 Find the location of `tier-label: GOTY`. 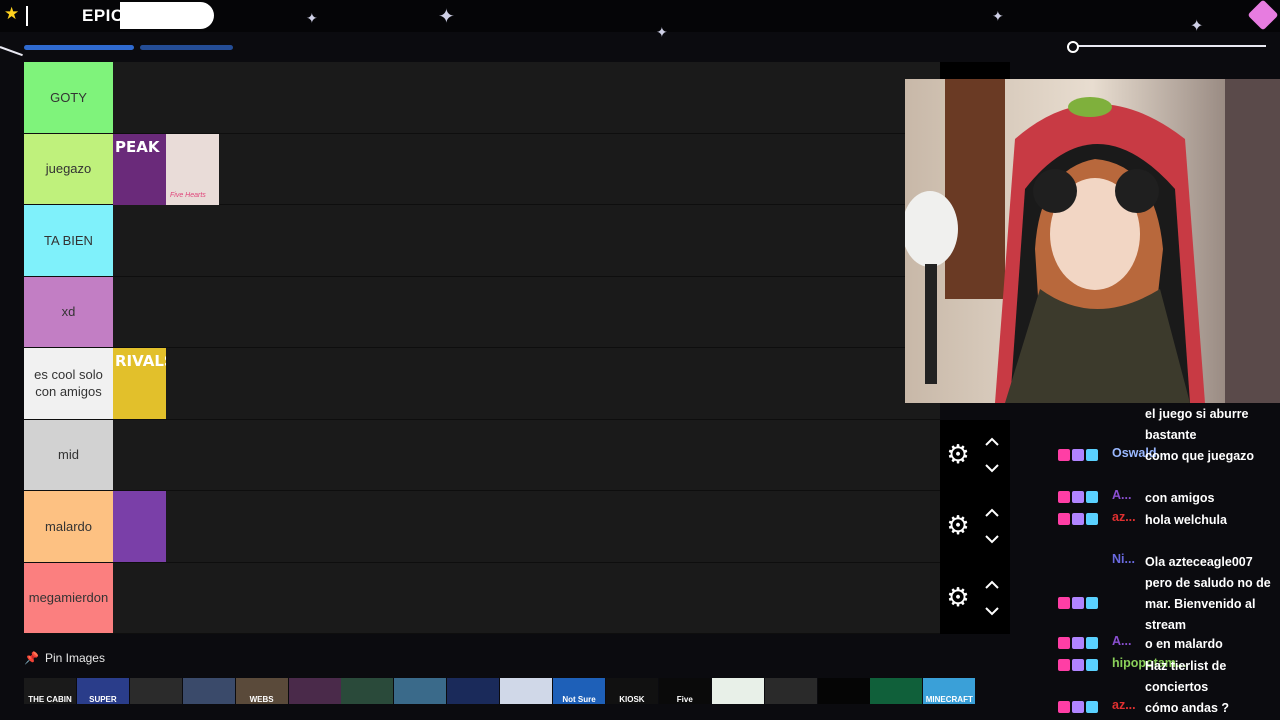

tier-label: GOTY is located at coordinates (68, 97).